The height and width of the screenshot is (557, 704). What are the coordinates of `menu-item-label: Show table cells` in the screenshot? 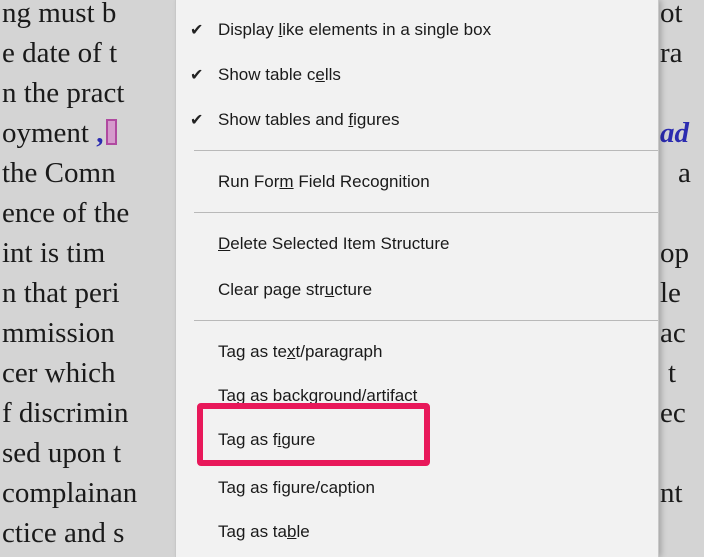 It's located at (279, 74).